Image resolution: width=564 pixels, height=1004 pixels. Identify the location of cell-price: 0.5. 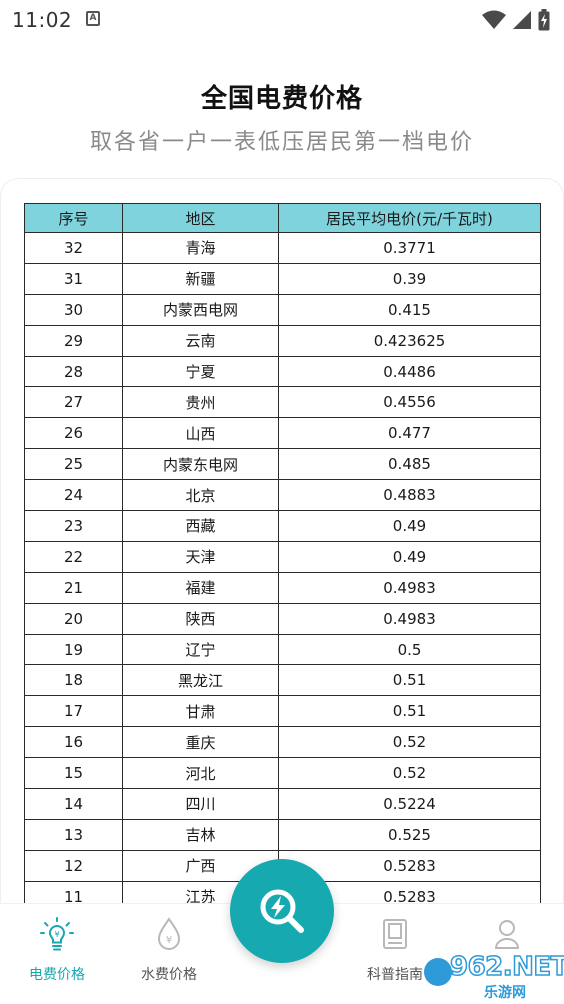
(409, 649).